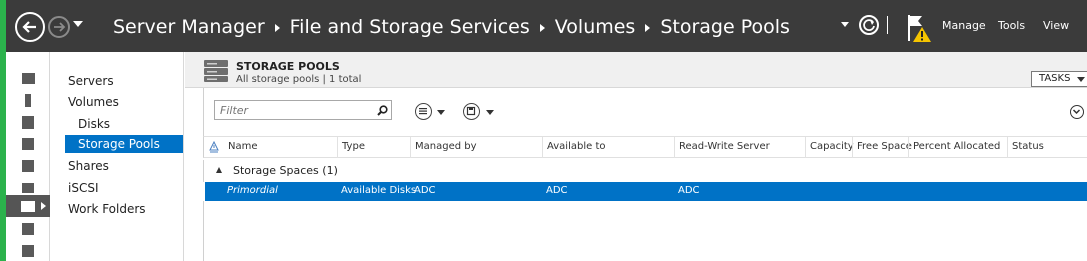 This screenshot has width=1087, height=261. Describe the element at coordinates (724, 146) in the screenshot. I see `column-header-rw-server: Read-Write Server` at that location.